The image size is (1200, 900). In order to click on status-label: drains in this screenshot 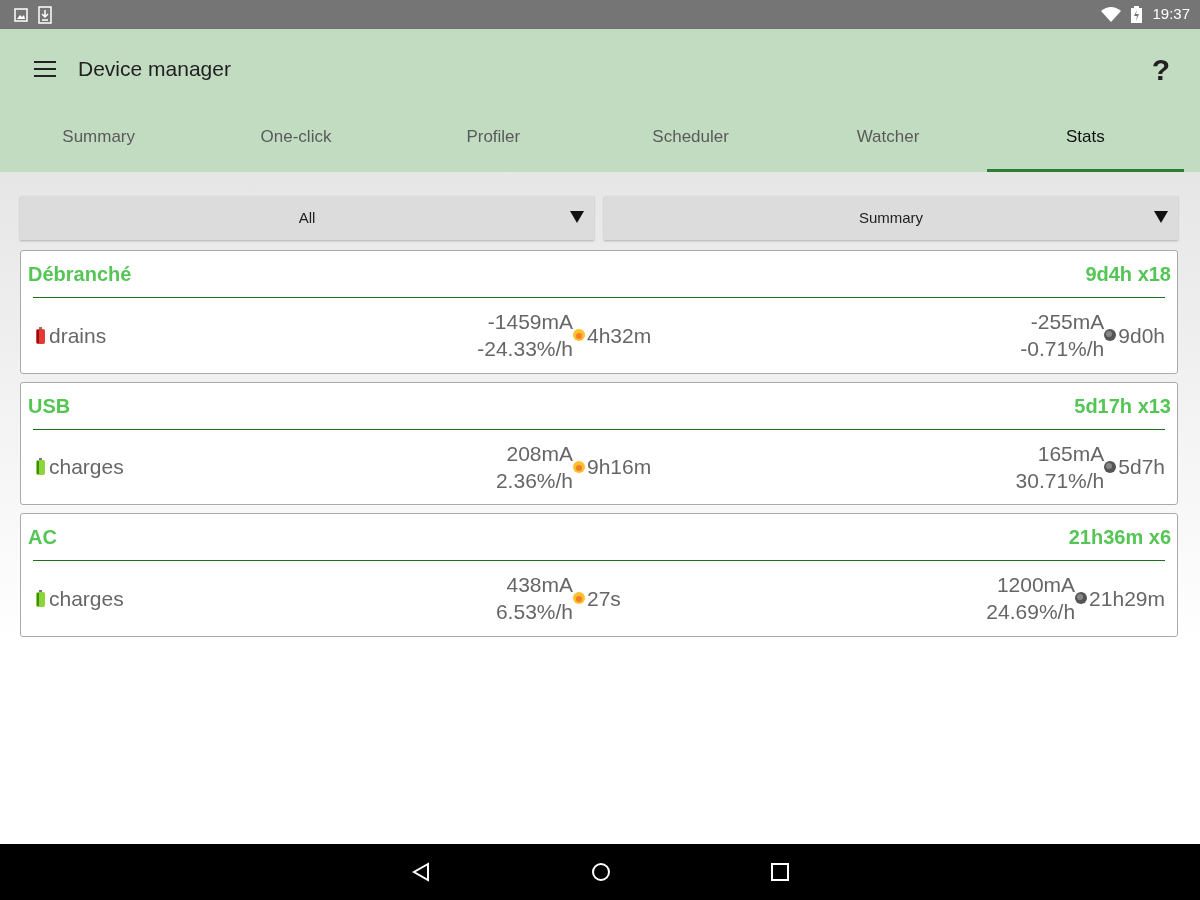, I will do `click(78, 335)`.